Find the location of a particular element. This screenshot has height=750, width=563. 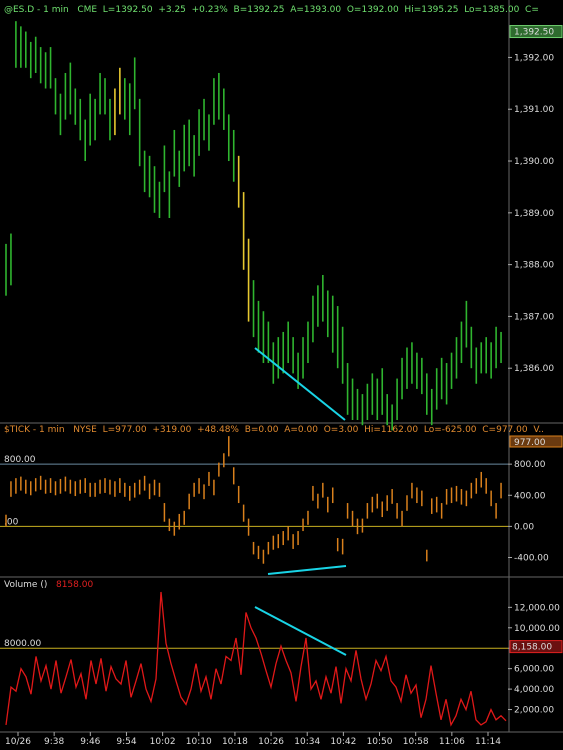

tick-axis-label: 400.00 is located at coordinates (530, 496).